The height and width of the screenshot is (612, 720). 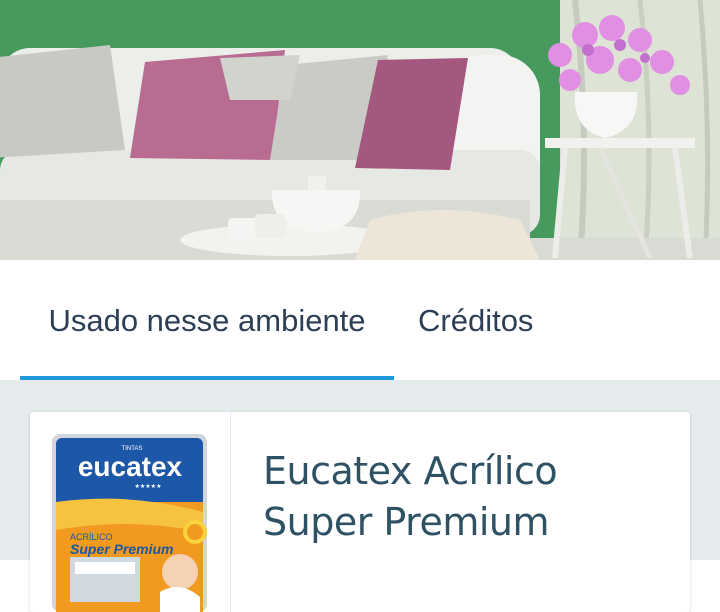 What do you see at coordinates (475, 320) in the screenshot?
I see `tab-credits: Créditos` at bounding box center [475, 320].